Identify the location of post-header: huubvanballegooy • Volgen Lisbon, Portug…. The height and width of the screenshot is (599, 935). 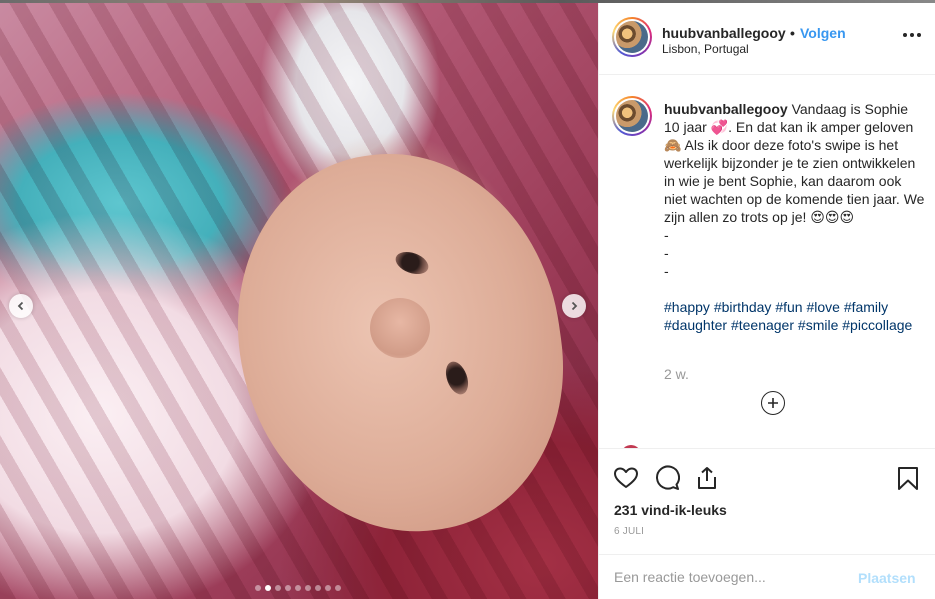
(767, 39).